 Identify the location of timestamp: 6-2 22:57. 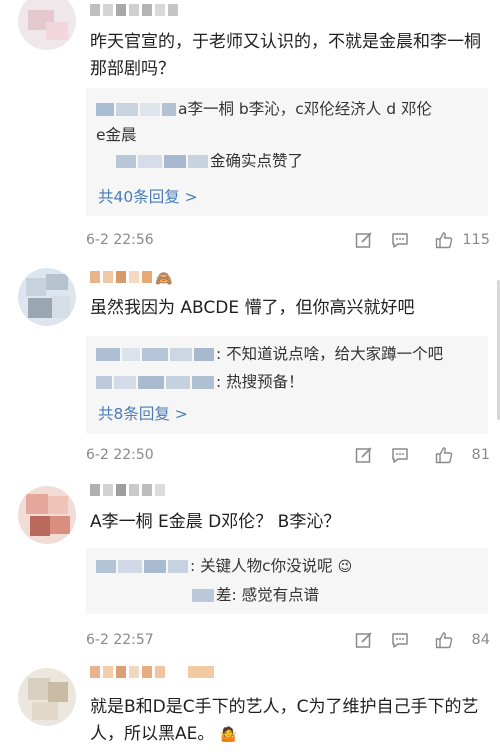
(120, 640).